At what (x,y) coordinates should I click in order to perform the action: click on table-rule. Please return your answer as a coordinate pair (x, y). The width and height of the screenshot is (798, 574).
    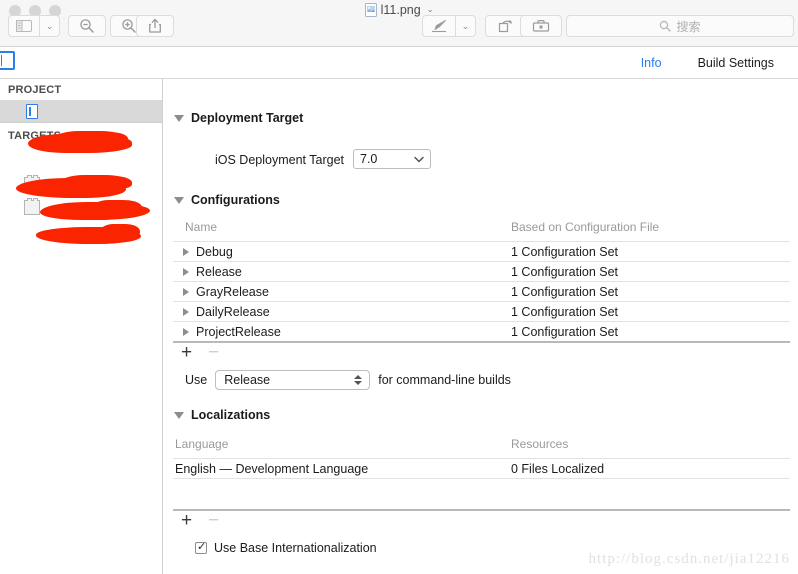
    Looking at the image, I should click on (481, 510).